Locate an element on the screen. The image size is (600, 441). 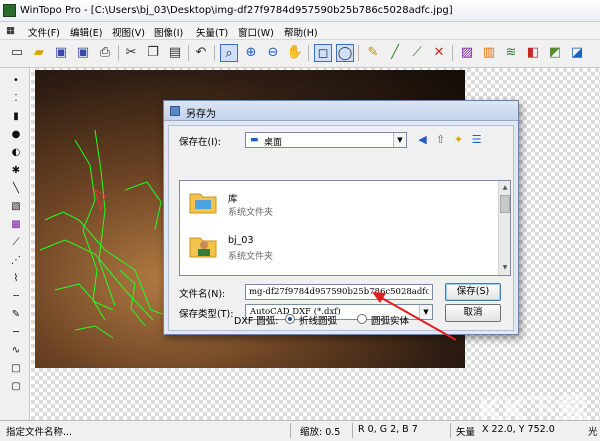
cut-icon: ✂ is located at coordinates (131, 53).